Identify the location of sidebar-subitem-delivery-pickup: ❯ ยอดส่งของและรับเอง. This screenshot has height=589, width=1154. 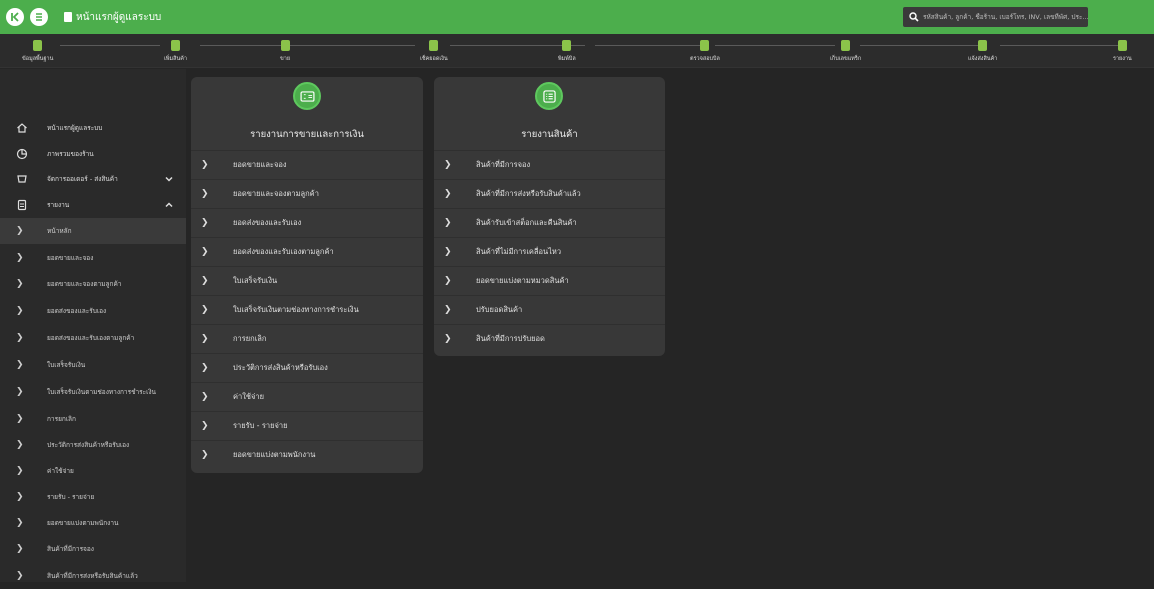
(93, 311).